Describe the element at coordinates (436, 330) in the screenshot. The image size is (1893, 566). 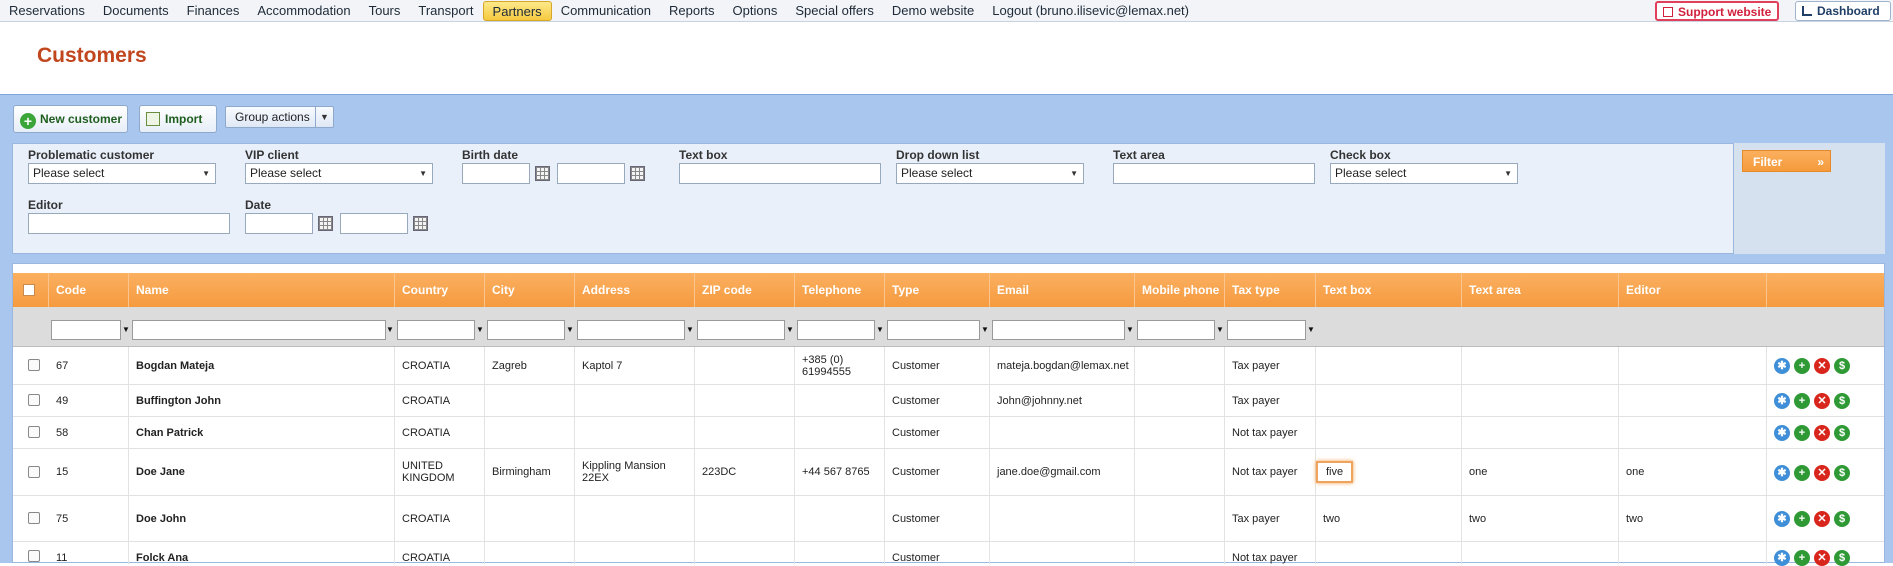
I see `country-column-filter` at that location.